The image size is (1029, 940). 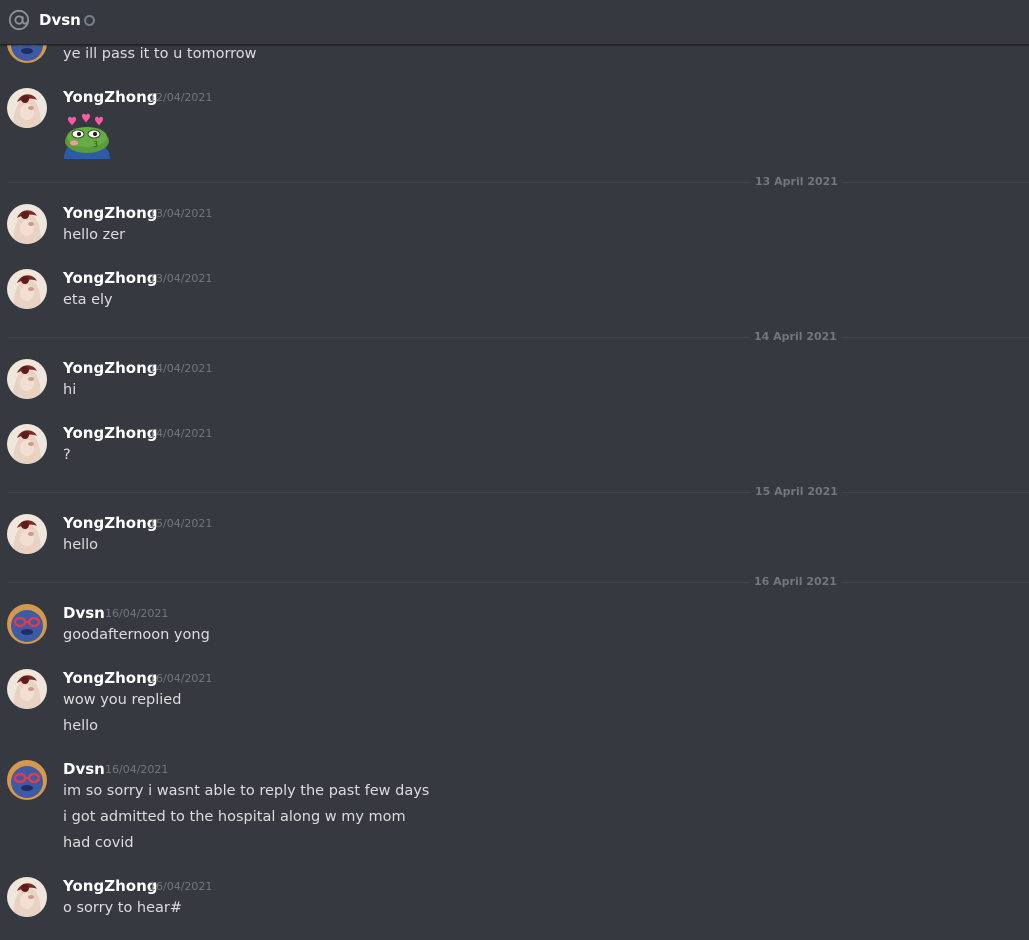 What do you see at coordinates (60, 20) in the screenshot?
I see `channel-title: Dvsn` at bounding box center [60, 20].